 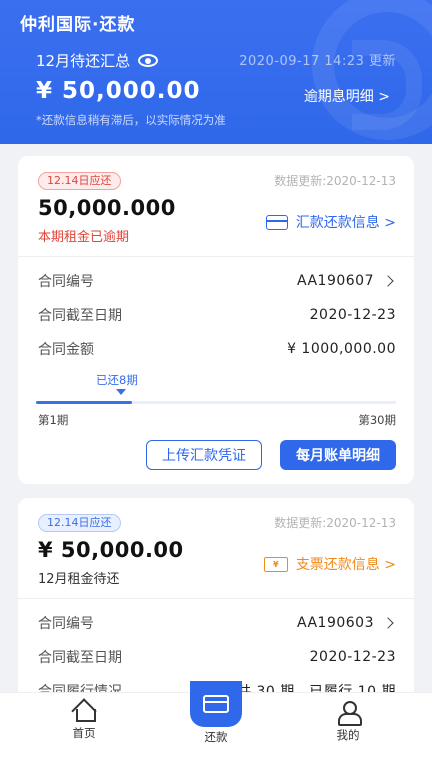 I want to click on tab-repay-label: 还款, so click(x=216, y=737).